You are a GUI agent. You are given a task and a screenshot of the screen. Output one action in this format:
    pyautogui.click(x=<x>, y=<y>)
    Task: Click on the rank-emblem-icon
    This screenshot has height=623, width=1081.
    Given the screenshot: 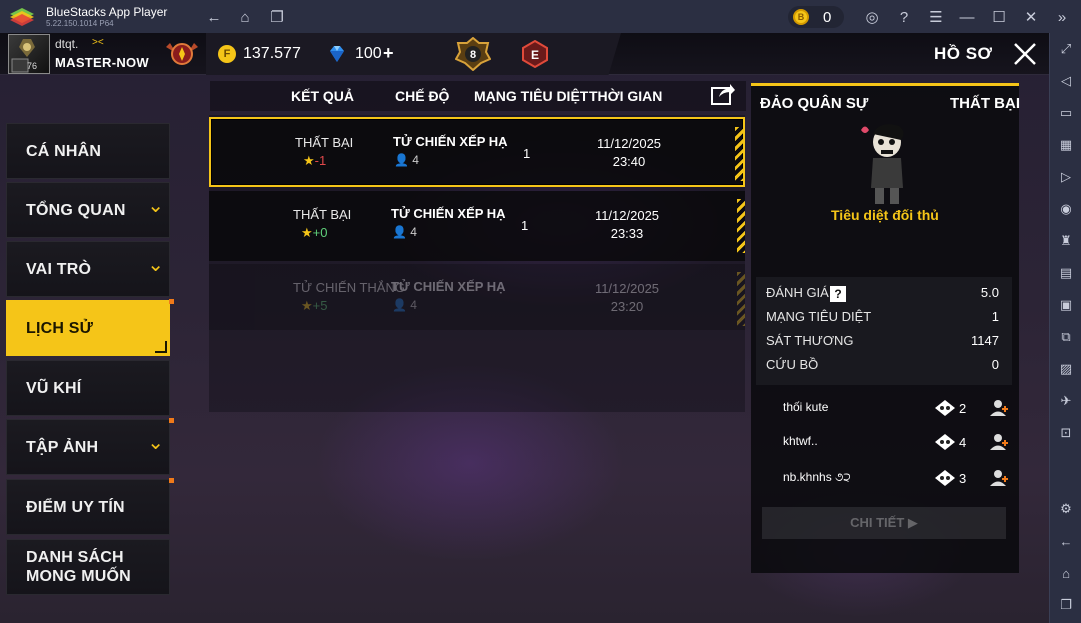 What is the action you would take?
    pyautogui.click(x=182, y=54)
    